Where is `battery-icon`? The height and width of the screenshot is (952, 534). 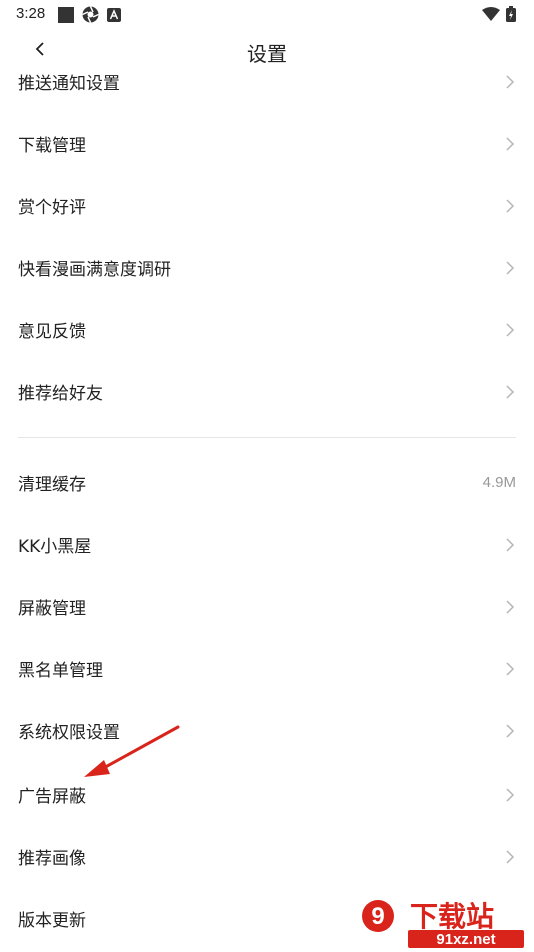
battery-icon is located at coordinates (511, 16).